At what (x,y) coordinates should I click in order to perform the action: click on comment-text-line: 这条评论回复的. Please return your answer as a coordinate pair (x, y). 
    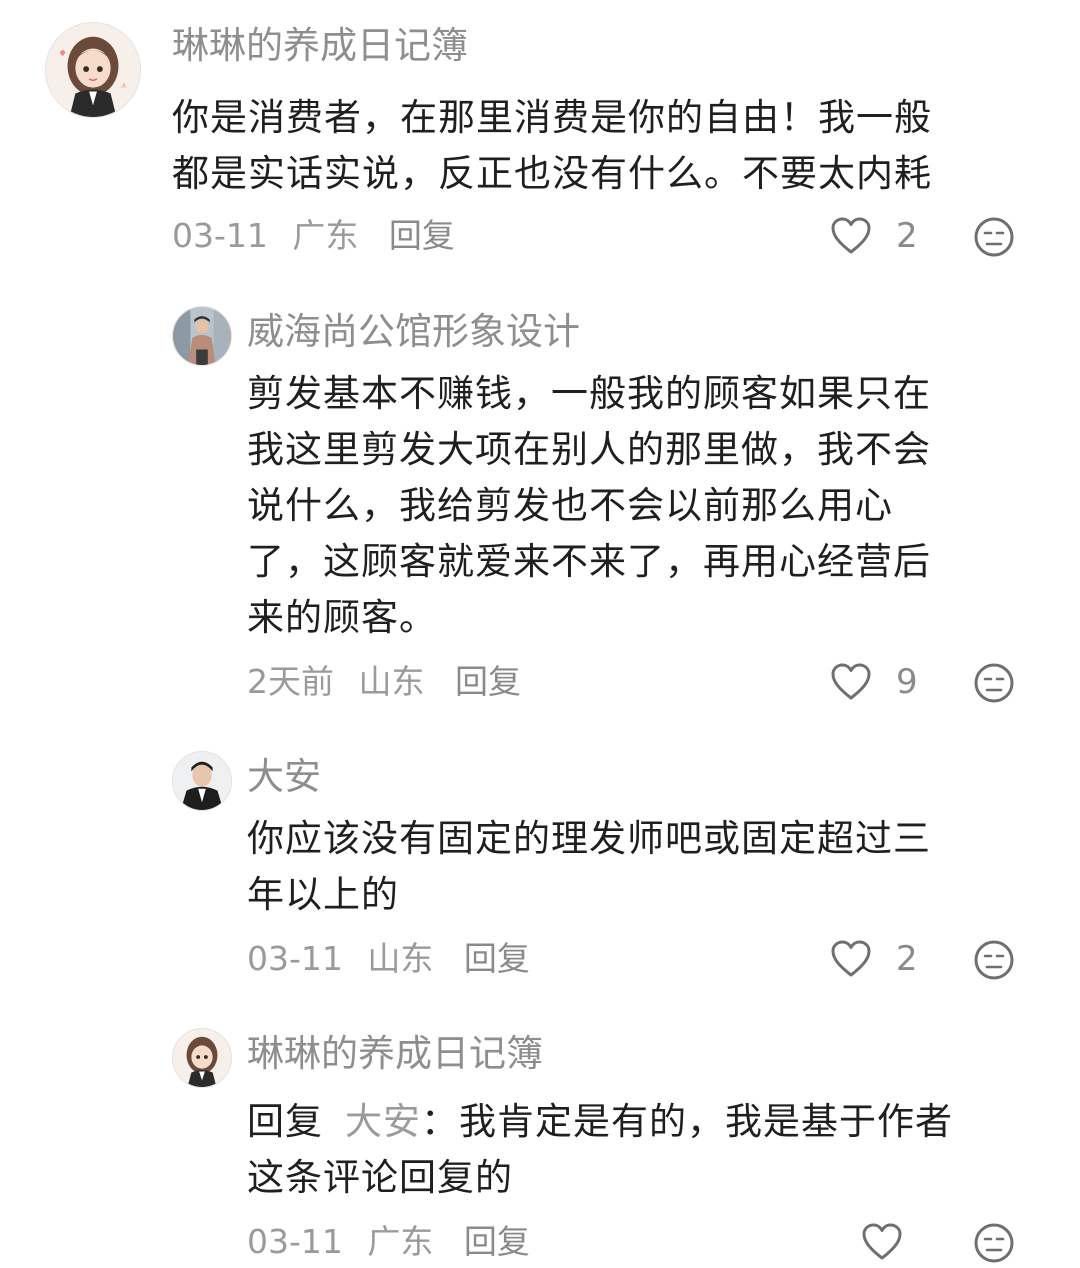
    Looking at the image, I should click on (380, 1177).